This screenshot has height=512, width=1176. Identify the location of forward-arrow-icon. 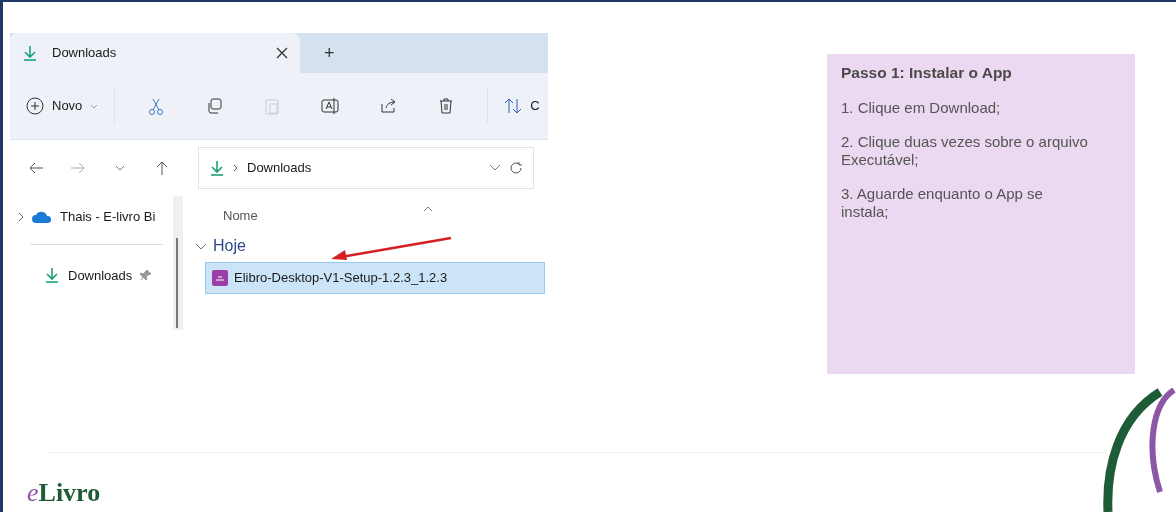
(78, 168).